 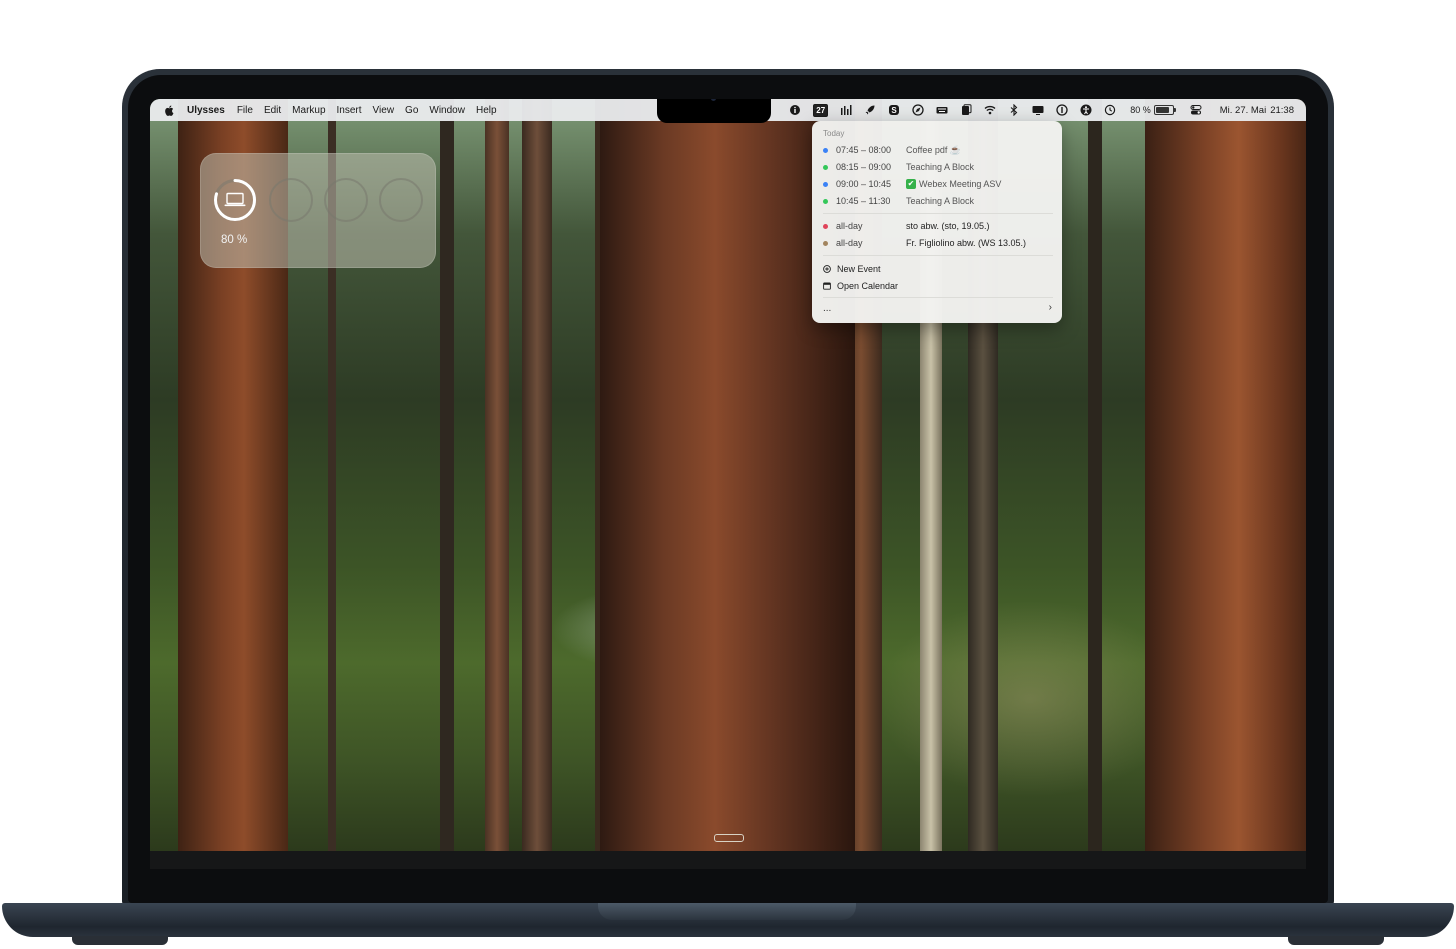 I want to click on menu-file: File, so click(x=245, y=110).